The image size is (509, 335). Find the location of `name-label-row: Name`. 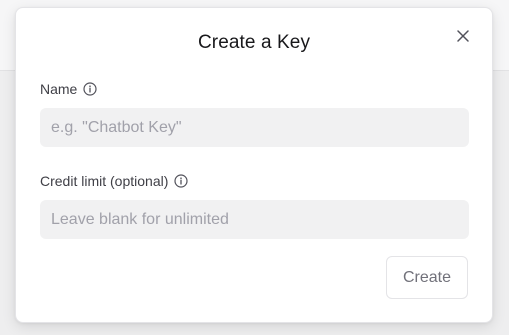

name-label-row: Name is located at coordinates (68, 89).